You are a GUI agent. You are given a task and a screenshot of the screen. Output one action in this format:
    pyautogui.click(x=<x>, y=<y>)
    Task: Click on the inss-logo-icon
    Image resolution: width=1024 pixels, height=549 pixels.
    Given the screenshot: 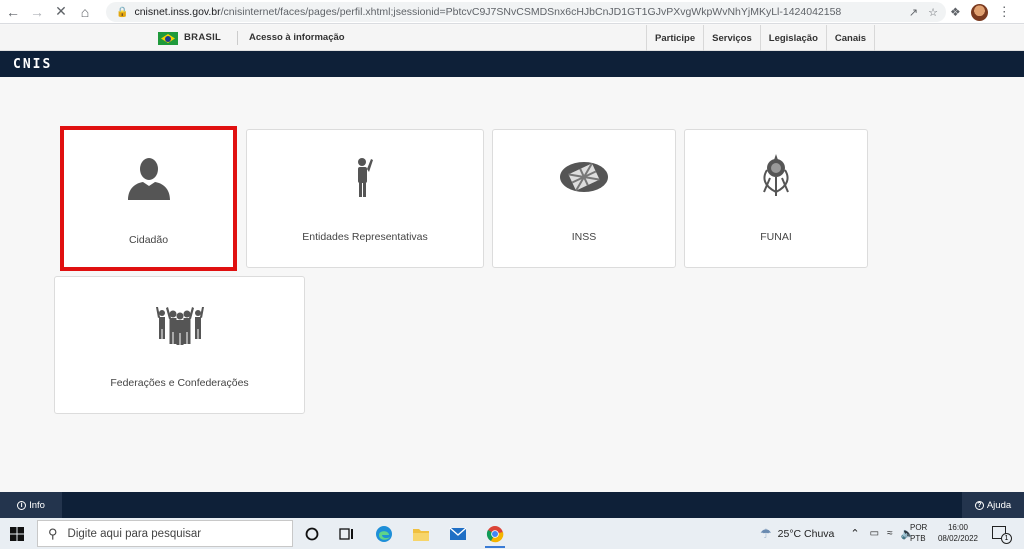 What is the action you would take?
    pyautogui.click(x=584, y=177)
    